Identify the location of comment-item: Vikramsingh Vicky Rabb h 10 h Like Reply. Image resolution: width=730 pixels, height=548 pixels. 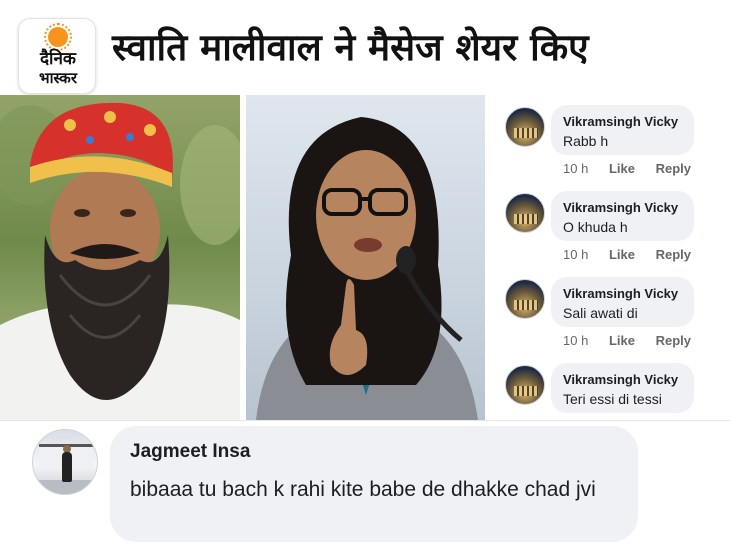
(607, 138).